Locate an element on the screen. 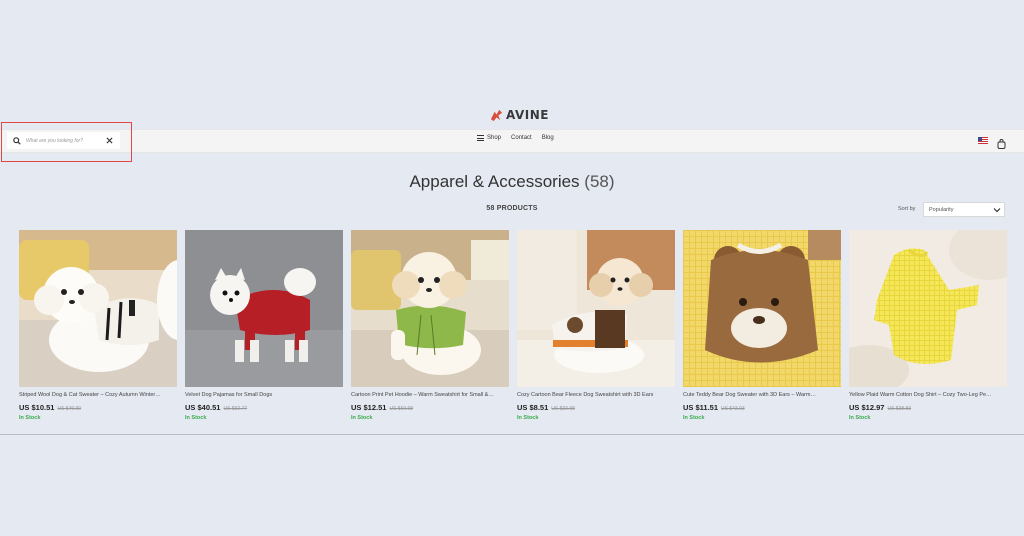 The image size is (1024, 536). section-divider is located at coordinates (512, 434).